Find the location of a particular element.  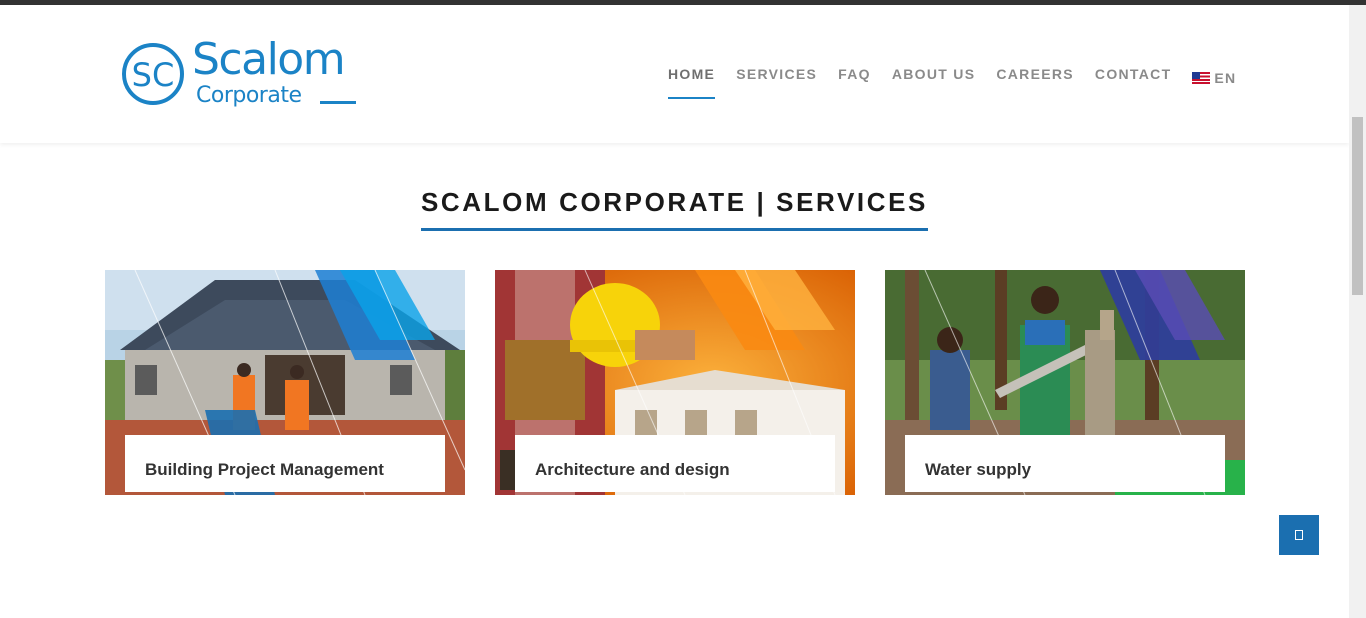

scrollbar-thumb is located at coordinates (1357, 206).